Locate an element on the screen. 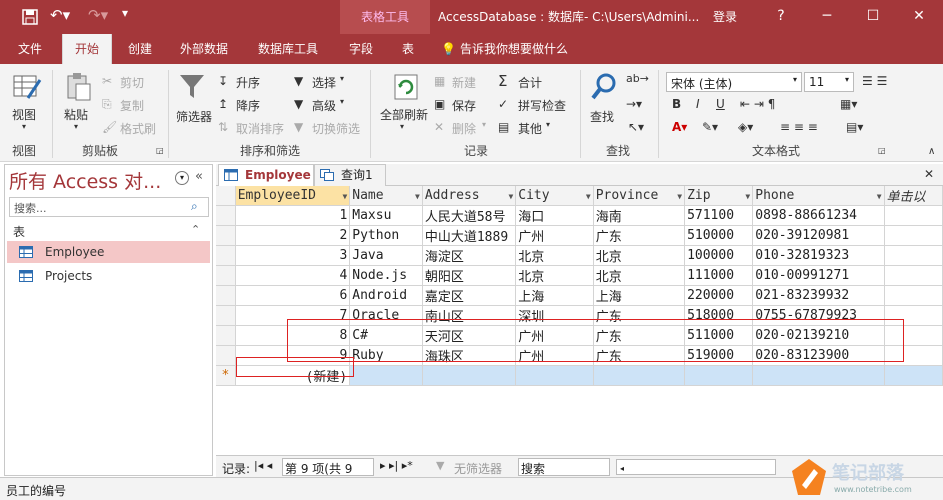  italic-icon: I is located at coordinates (698, 104).